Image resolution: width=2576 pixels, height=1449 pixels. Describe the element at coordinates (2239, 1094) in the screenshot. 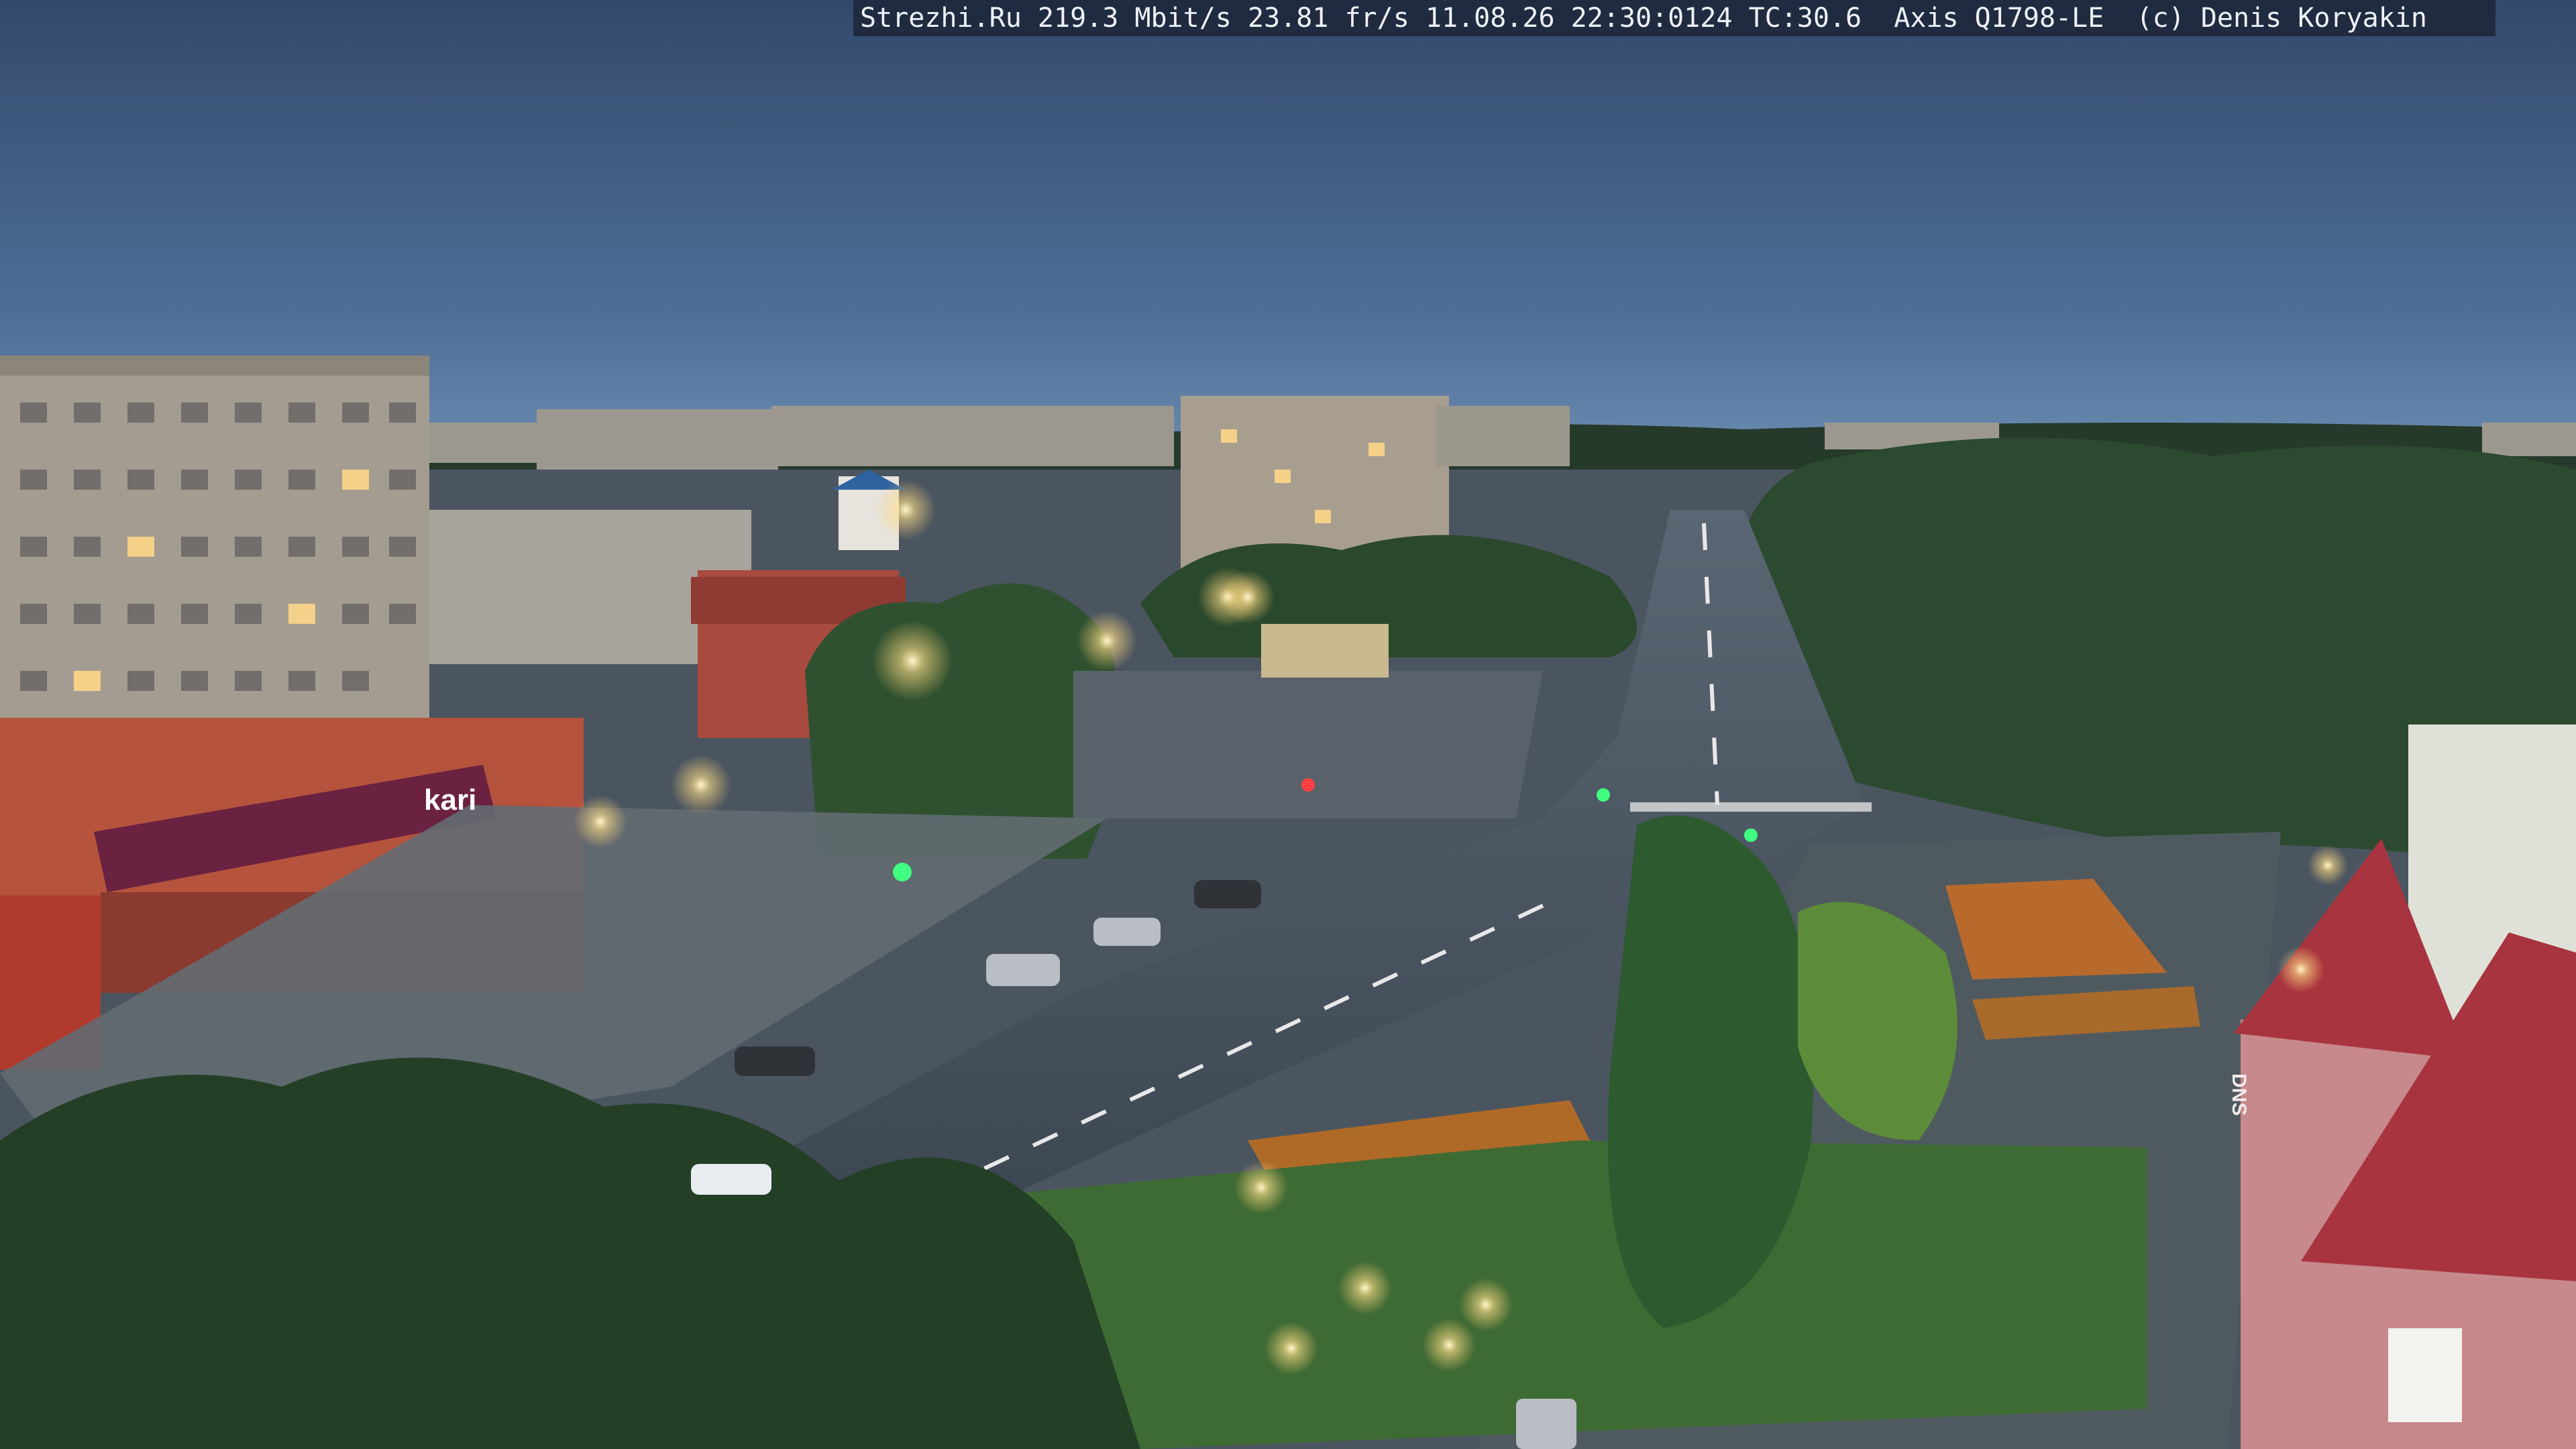

I see `dns-store-sign: DNS` at that location.